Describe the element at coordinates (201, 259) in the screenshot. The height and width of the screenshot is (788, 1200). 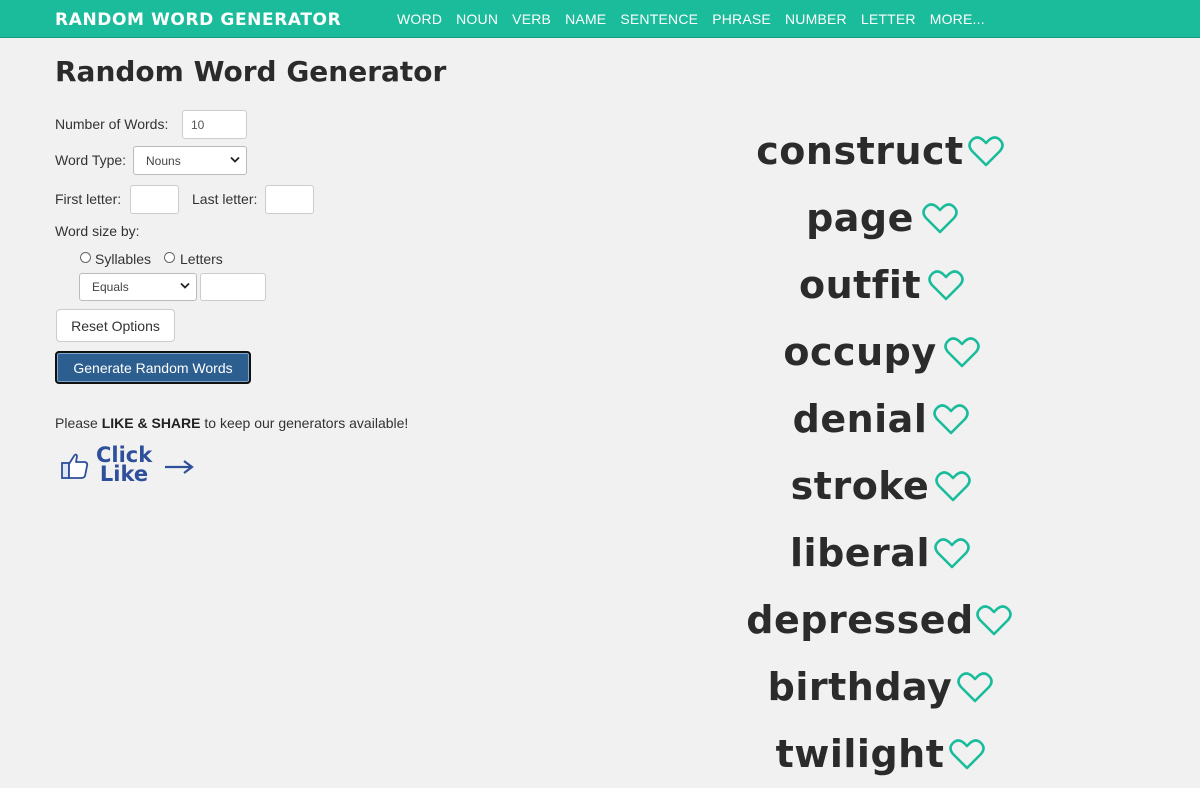
I see `letters-label: Letters` at that location.